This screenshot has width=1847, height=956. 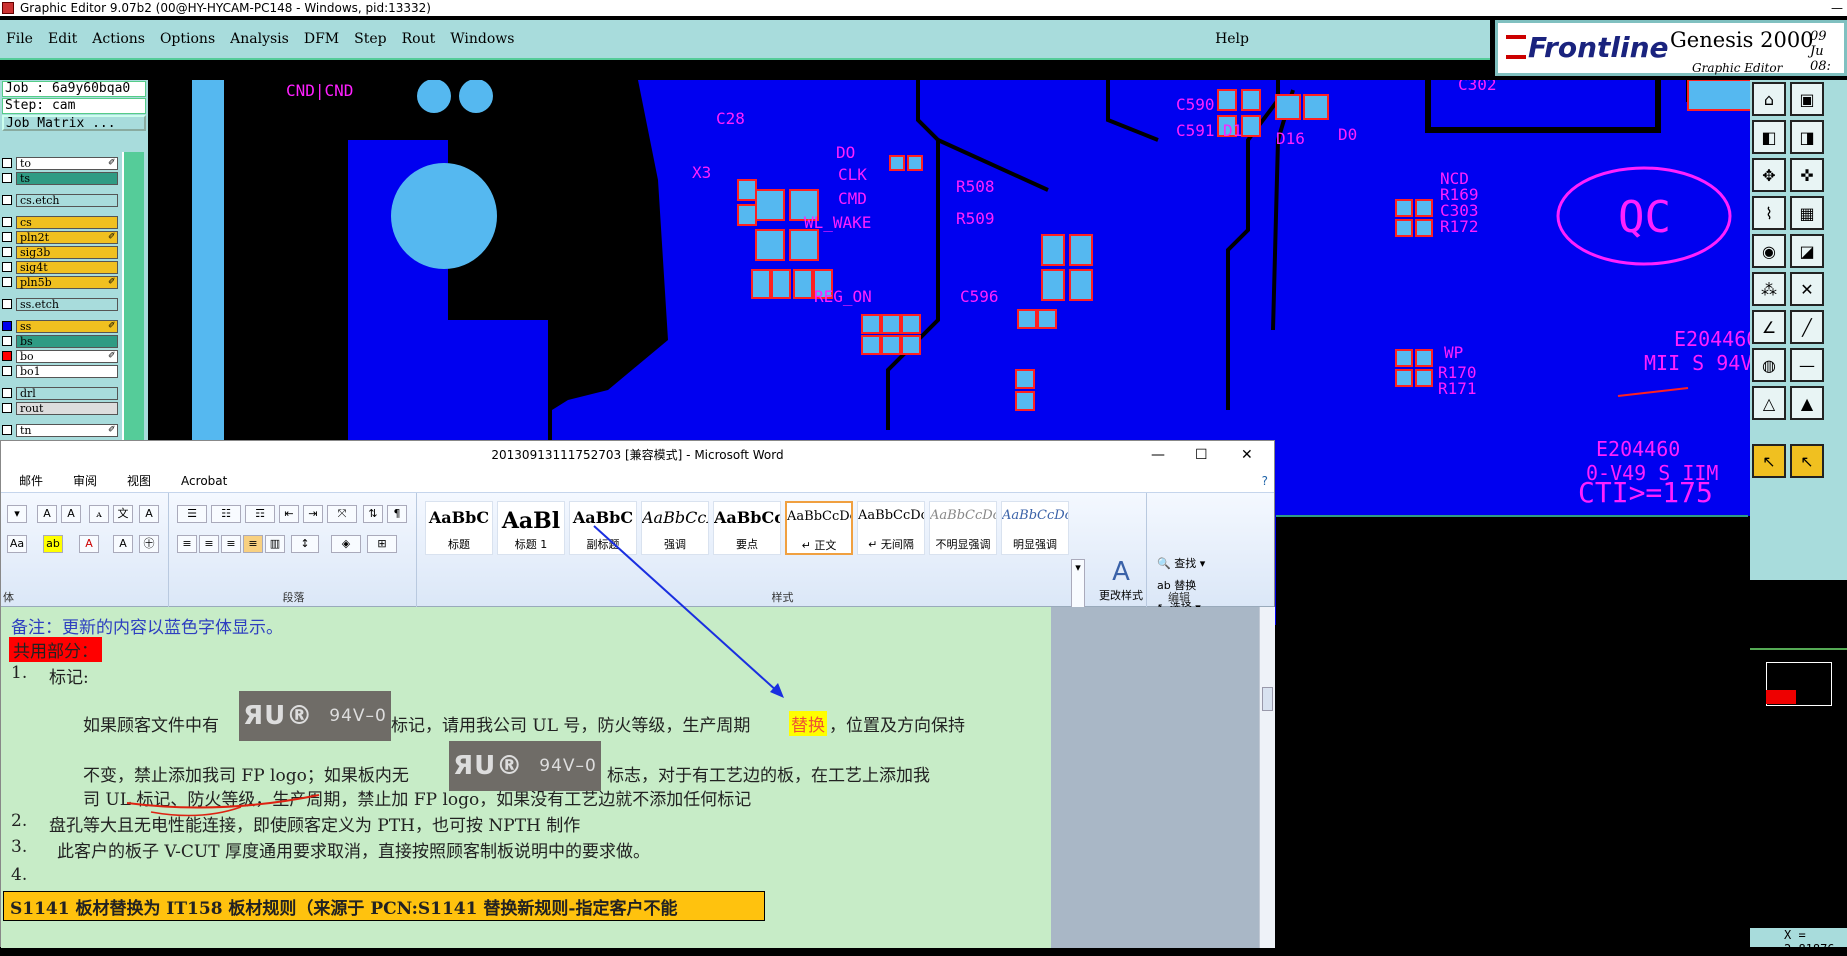 I want to click on layer-name: bo1, so click(x=67, y=371).